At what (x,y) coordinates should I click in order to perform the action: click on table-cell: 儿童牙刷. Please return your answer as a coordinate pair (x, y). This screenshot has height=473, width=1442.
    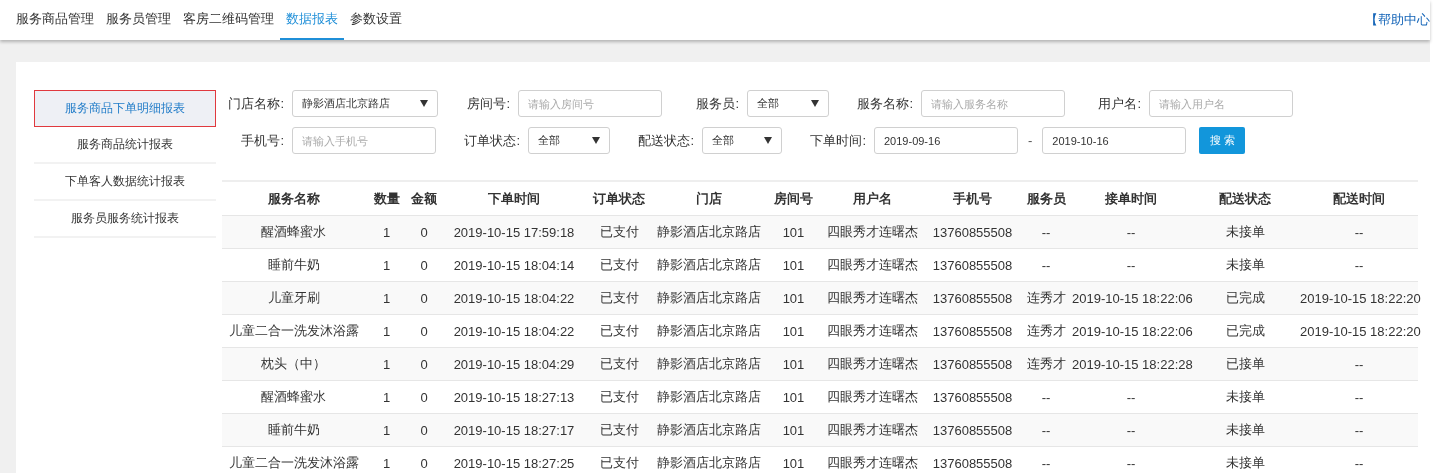
    Looking at the image, I should click on (293, 298).